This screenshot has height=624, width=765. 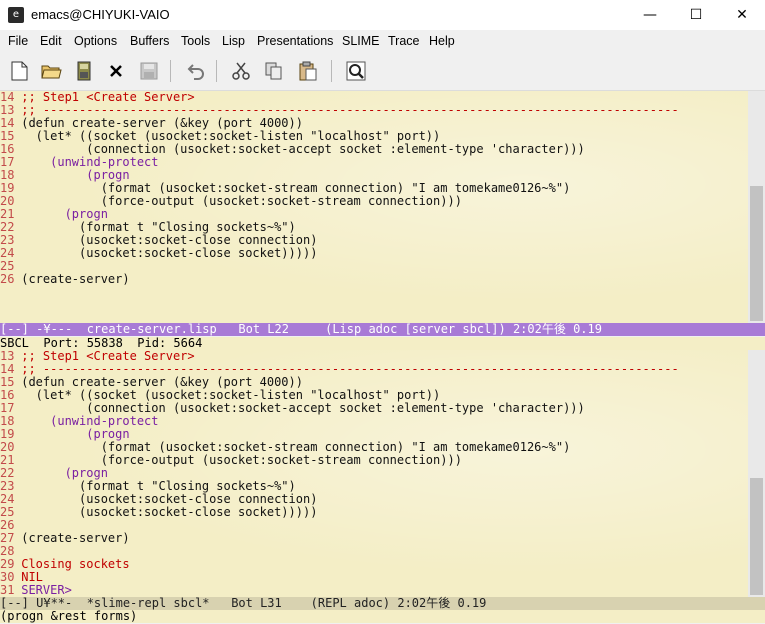 I want to click on paste-icon, so click(x=308, y=71).